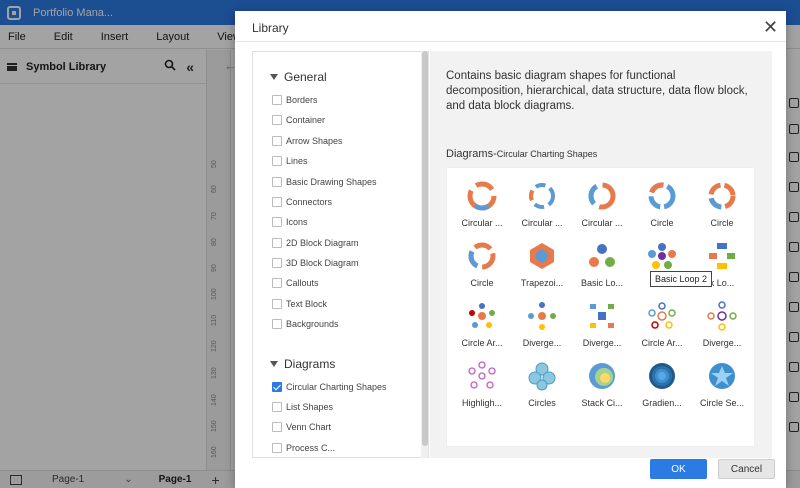 This screenshot has width=800, height=488. I want to click on dialog-title: Library, so click(270, 28).